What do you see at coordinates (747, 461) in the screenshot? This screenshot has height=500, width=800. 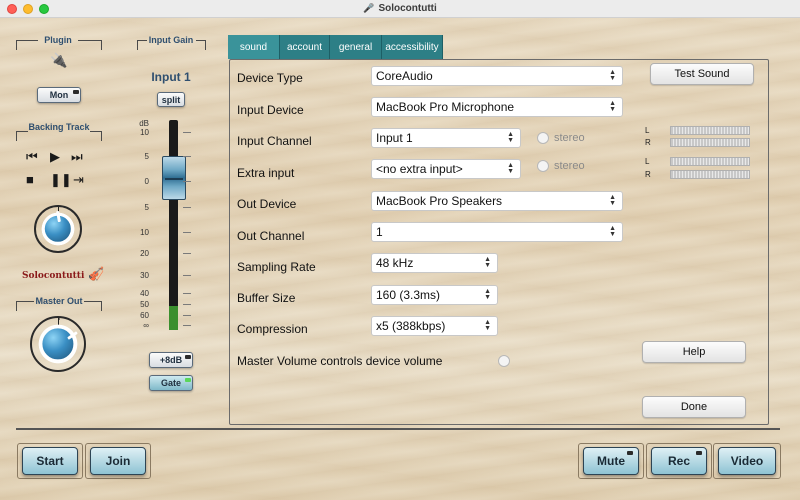 I see `video-button: Video` at bounding box center [747, 461].